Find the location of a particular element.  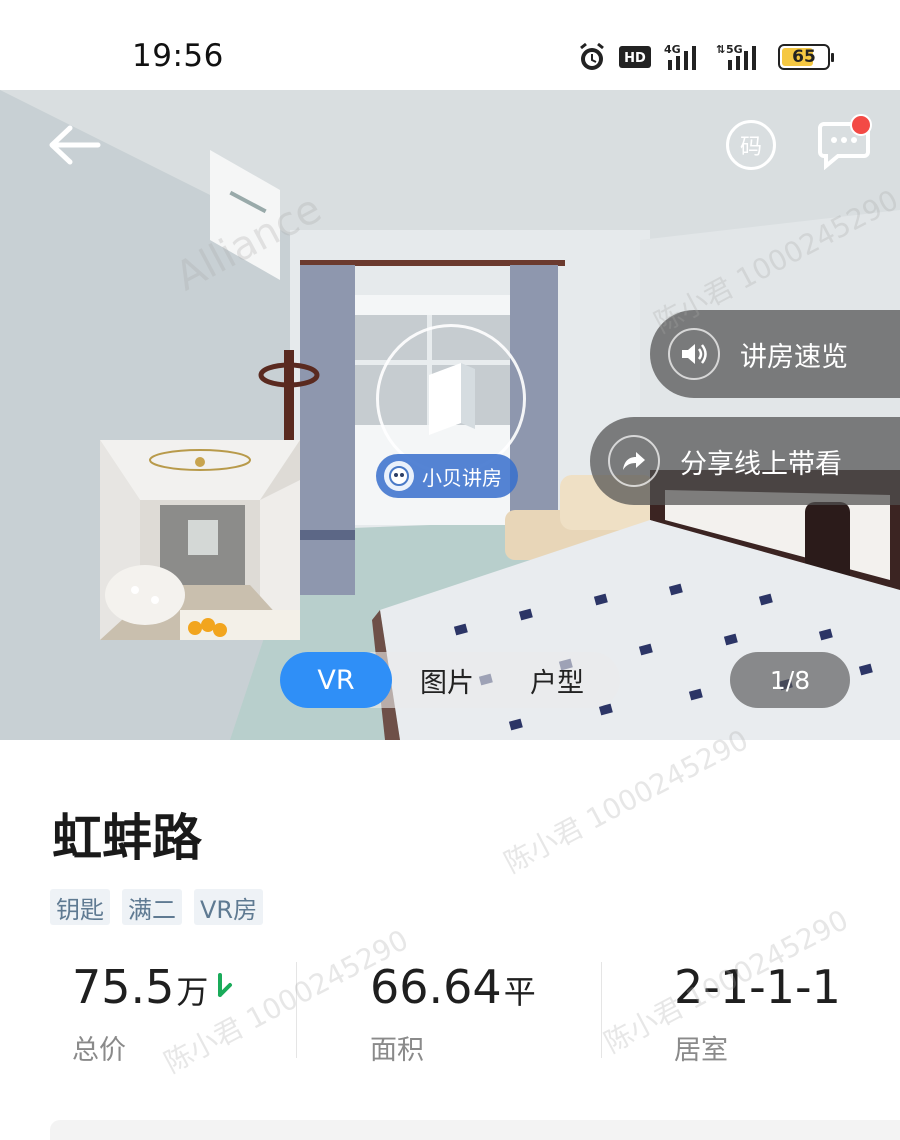

svg-text: 5G is located at coordinates (734, 49).